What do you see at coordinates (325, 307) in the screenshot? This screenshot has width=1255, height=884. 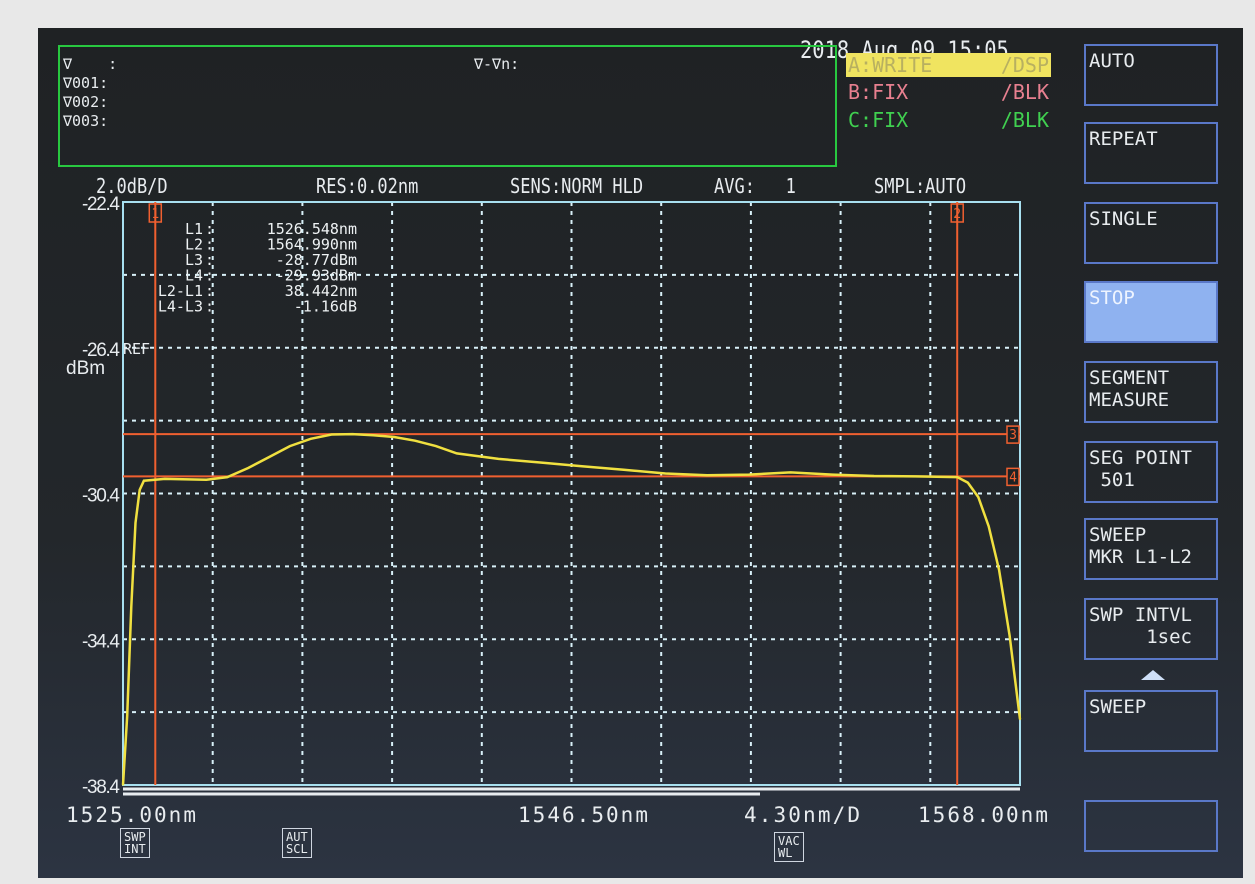 I see `marker-readout-value: -1.16dB` at bounding box center [325, 307].